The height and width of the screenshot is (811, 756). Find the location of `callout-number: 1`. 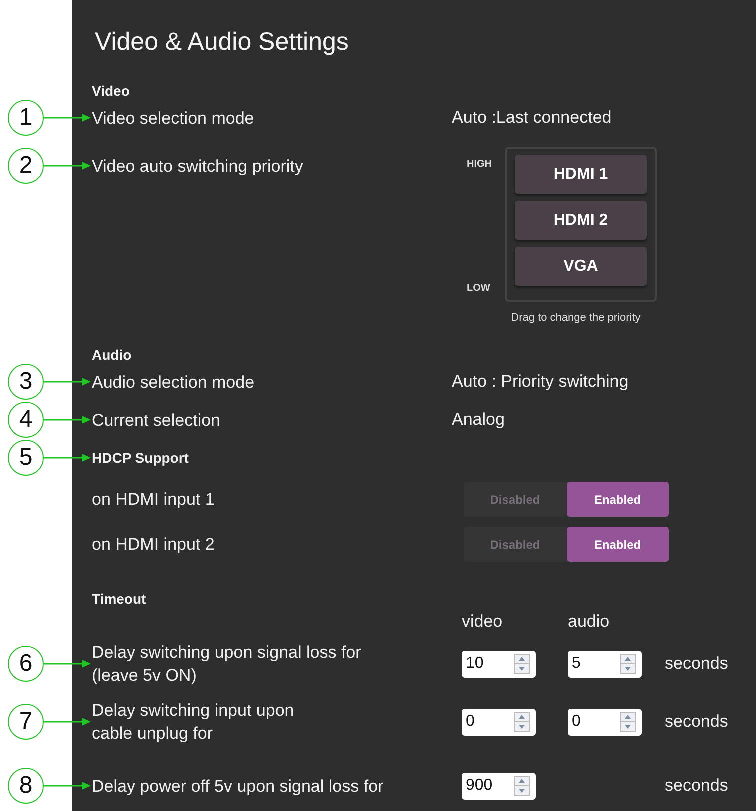

callout-number: 1 is located at coordinates (26, 118).